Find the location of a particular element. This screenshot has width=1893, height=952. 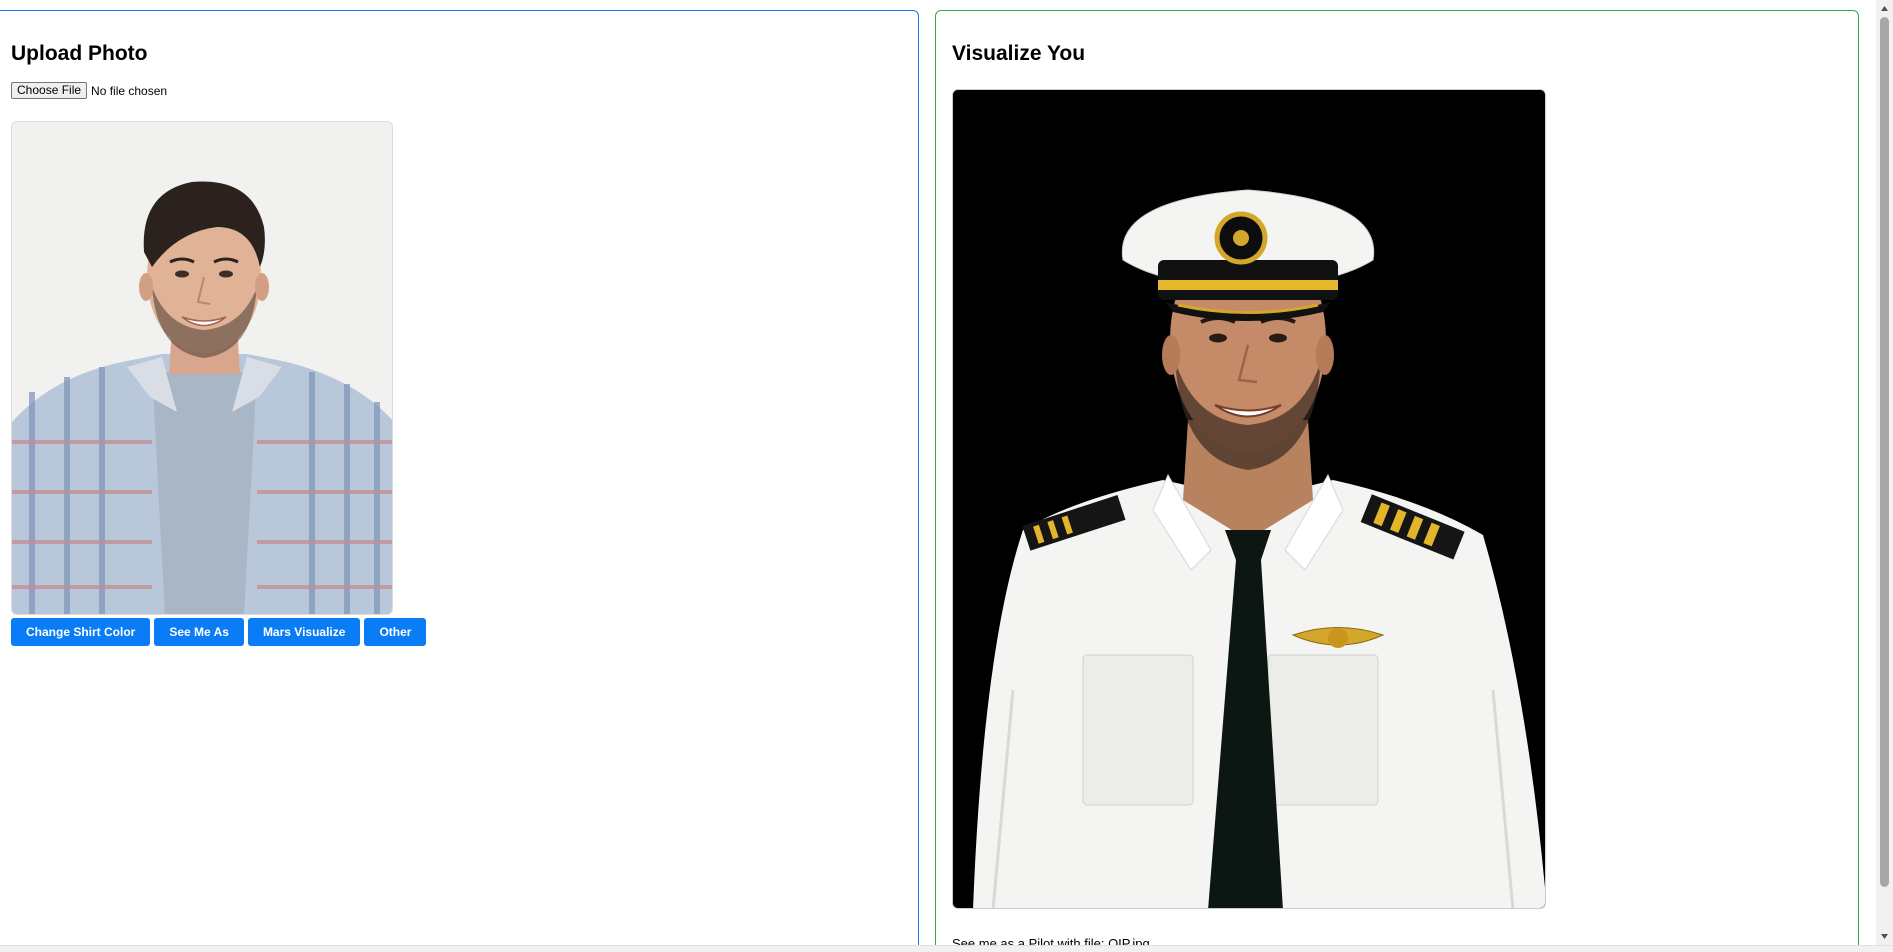

vertical-scrollbar is located at coordinates (1884, 472).